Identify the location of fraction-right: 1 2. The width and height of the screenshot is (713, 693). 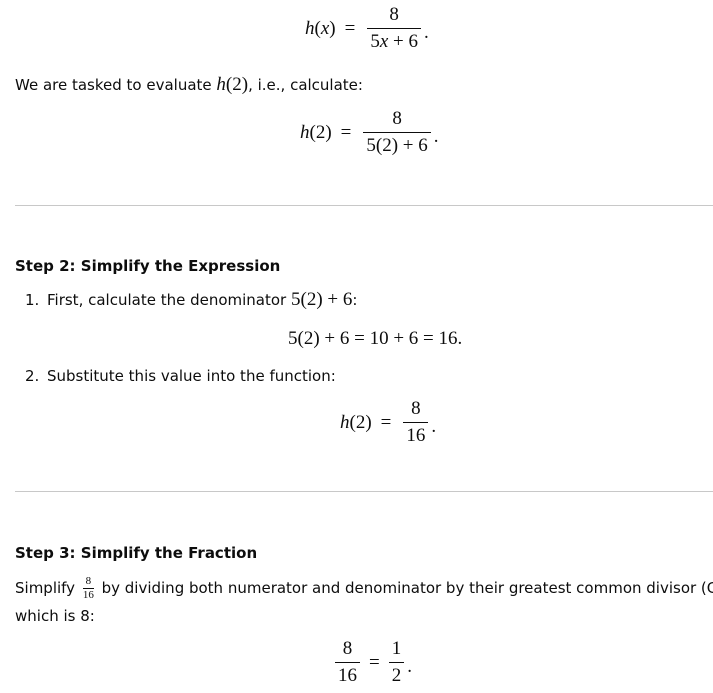
(396, 662).